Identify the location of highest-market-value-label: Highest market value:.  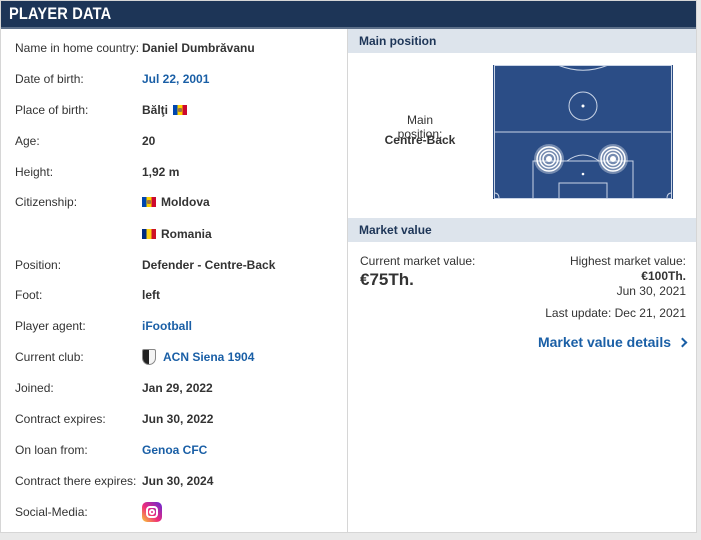
(627, 261).